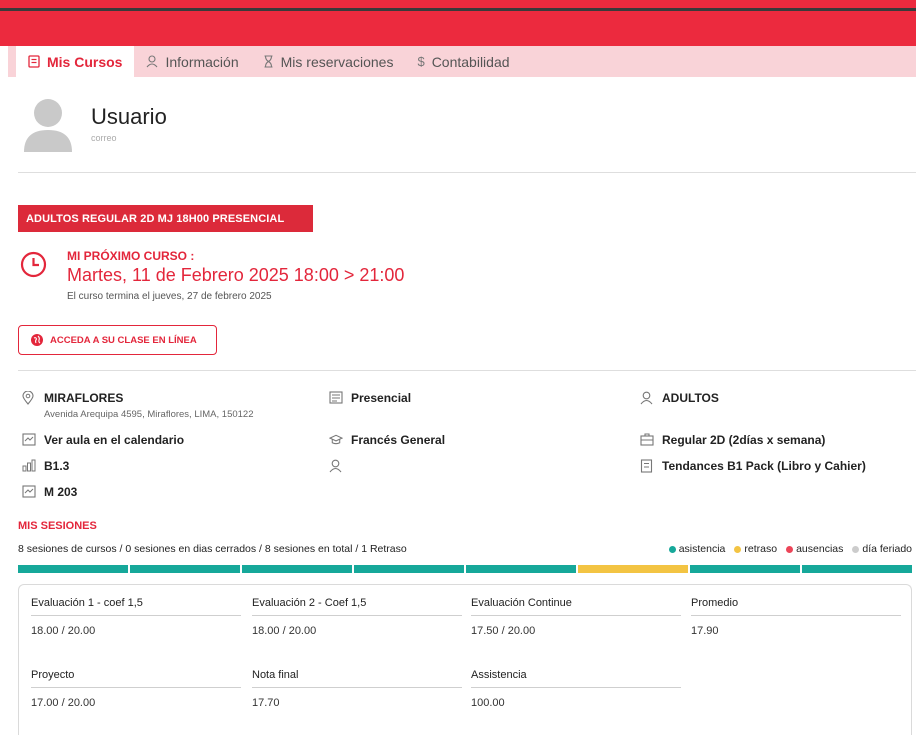 The image size is (916, 735). I want to click on sessions-legend: asistencia retraso ausencias día feriado, so click(790, 549).